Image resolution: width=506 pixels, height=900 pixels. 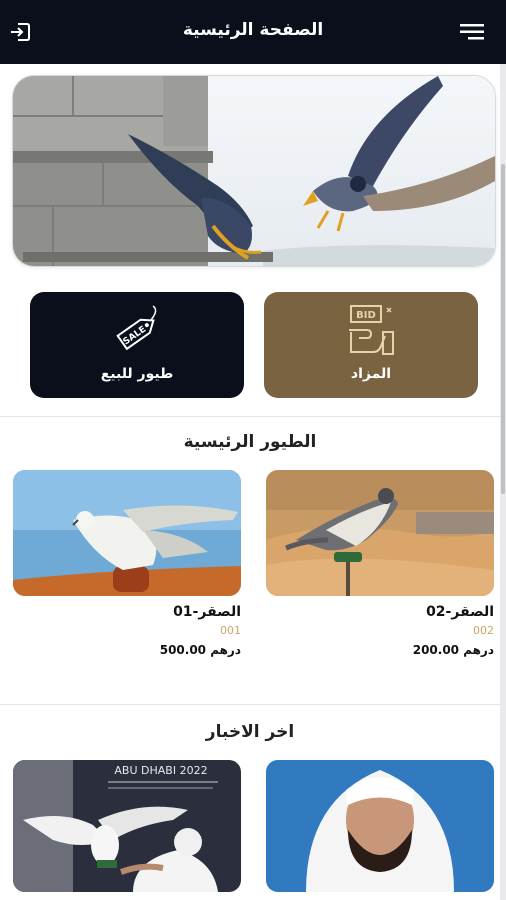 I want to click on news-event-image: ABU DHABI 2022, so click(x=127, y=826).